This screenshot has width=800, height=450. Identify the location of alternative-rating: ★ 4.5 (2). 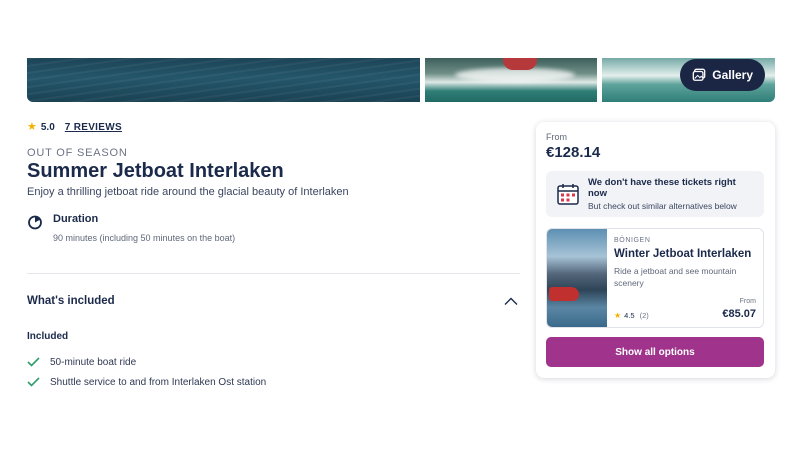
(631, 315).